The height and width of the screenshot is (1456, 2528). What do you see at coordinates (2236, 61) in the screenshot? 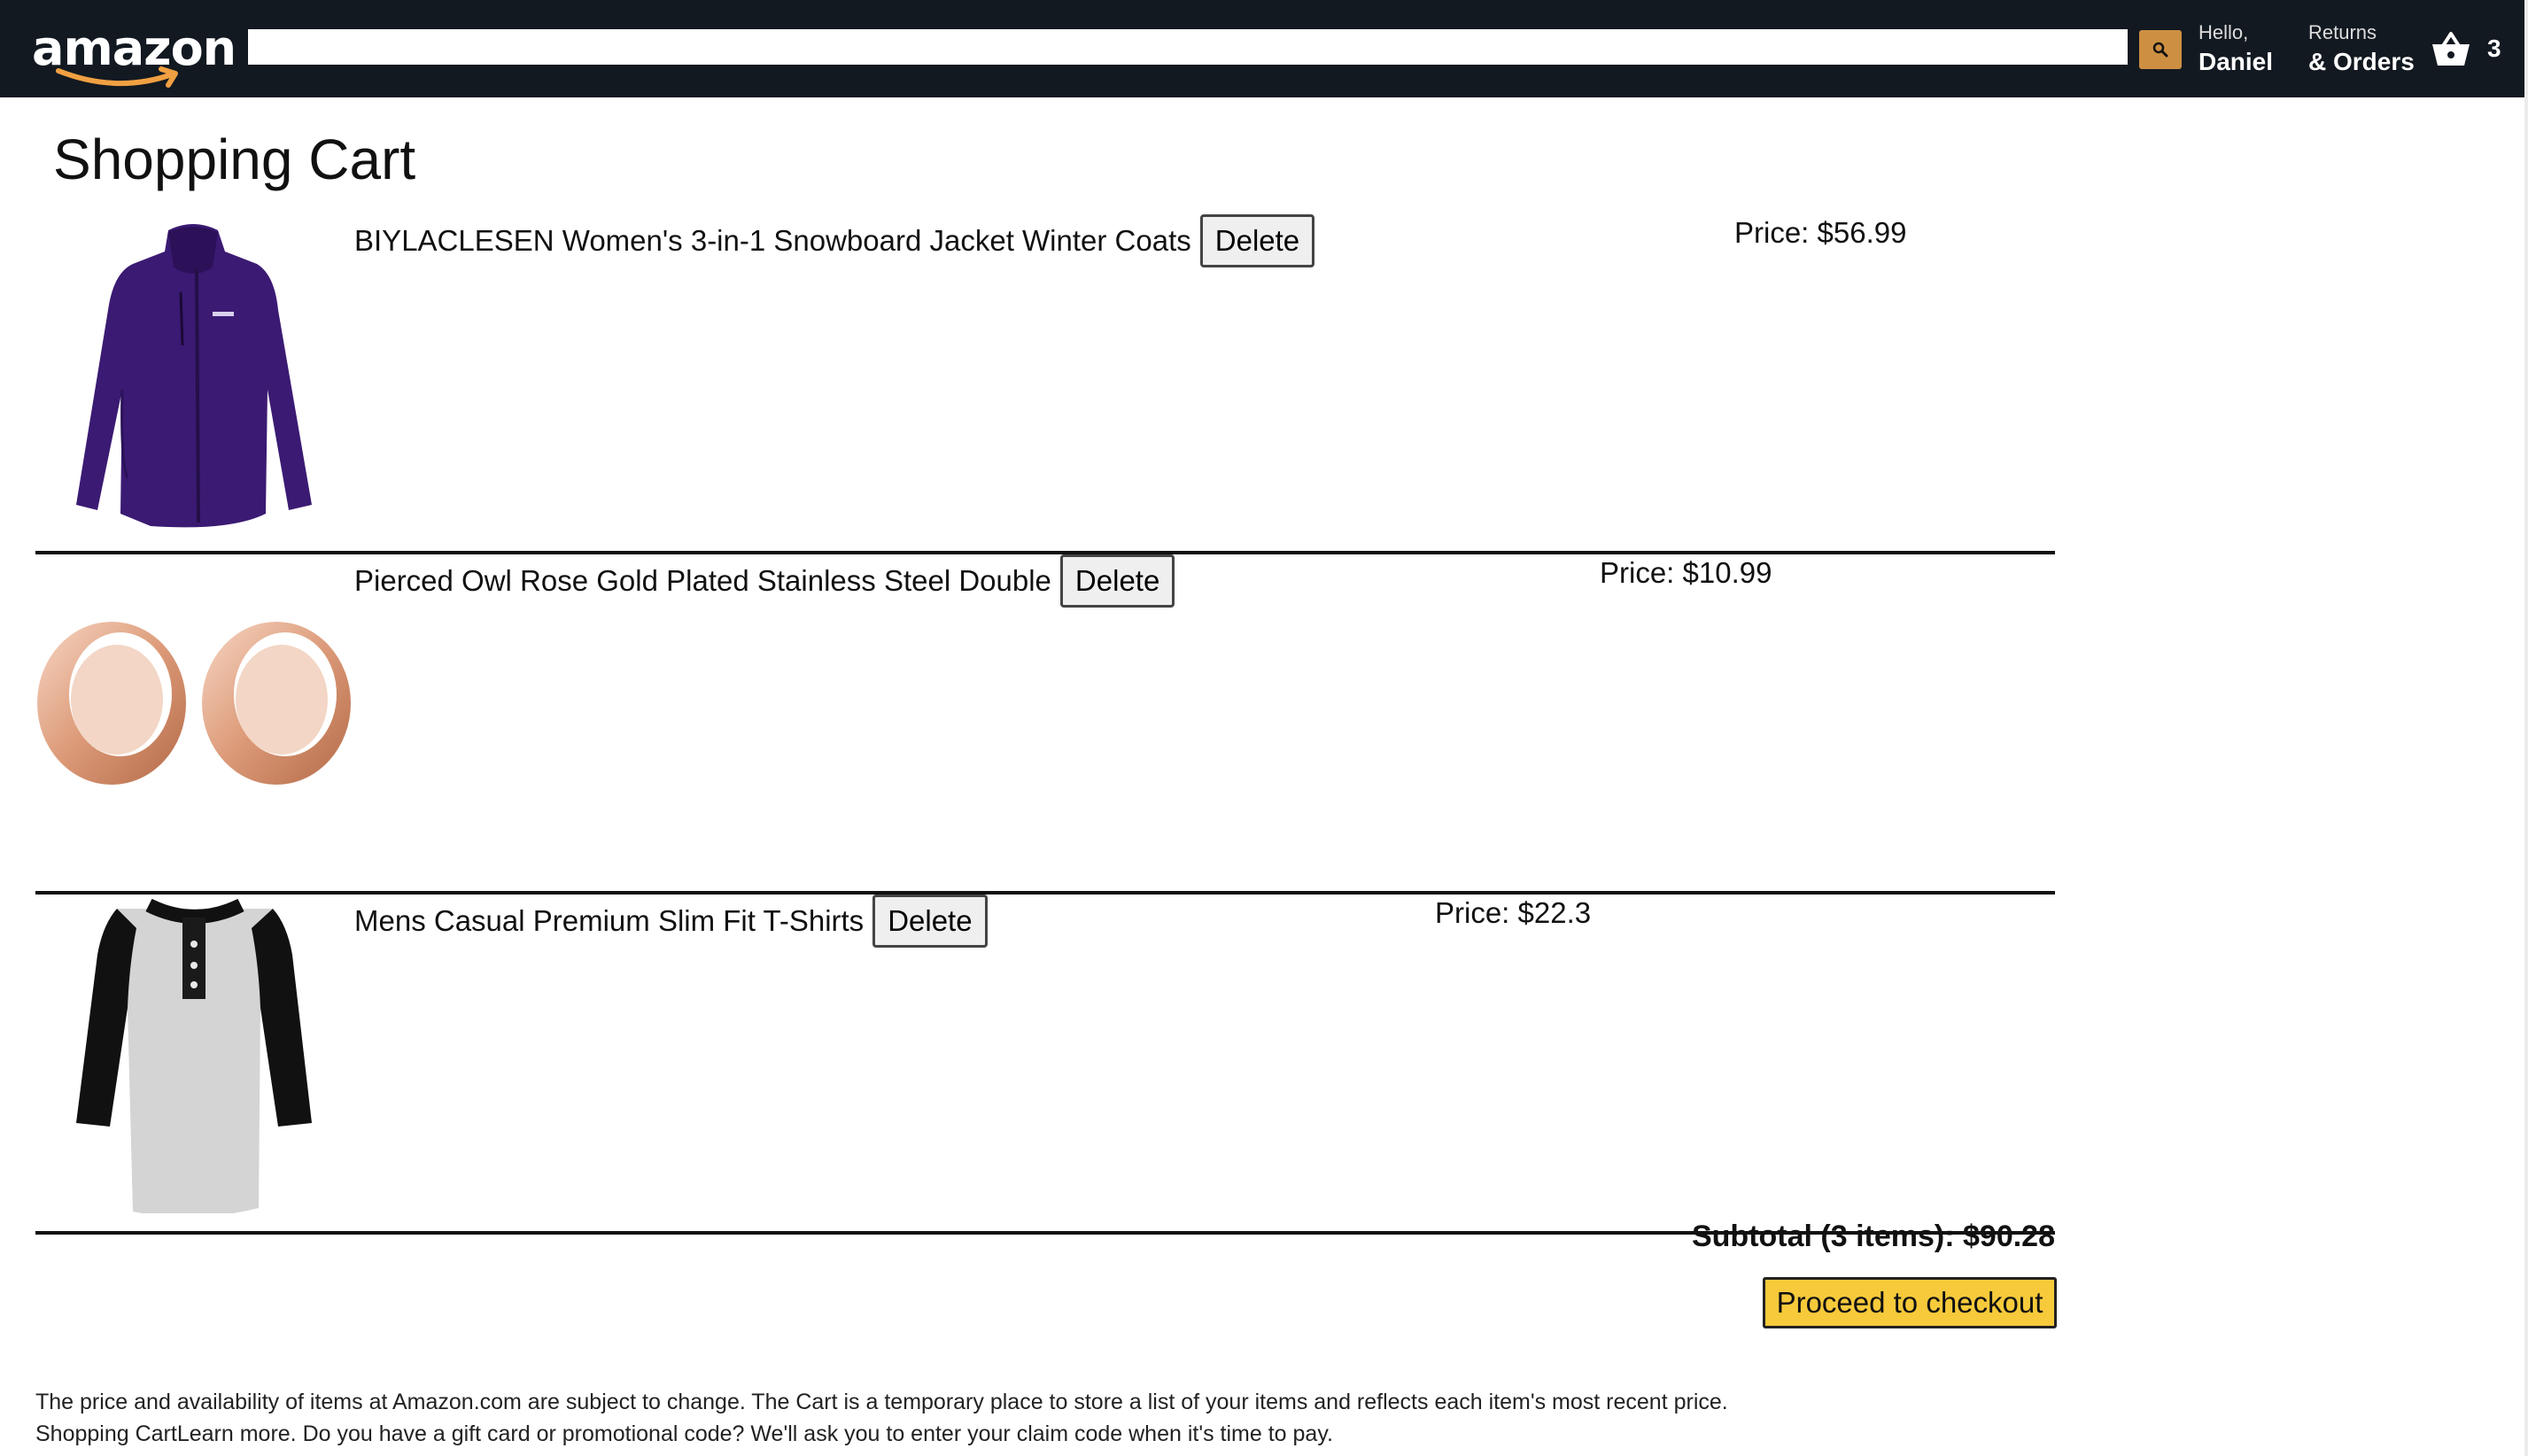
I see `account-name: Daniel` at bounding box center [2236, 61].